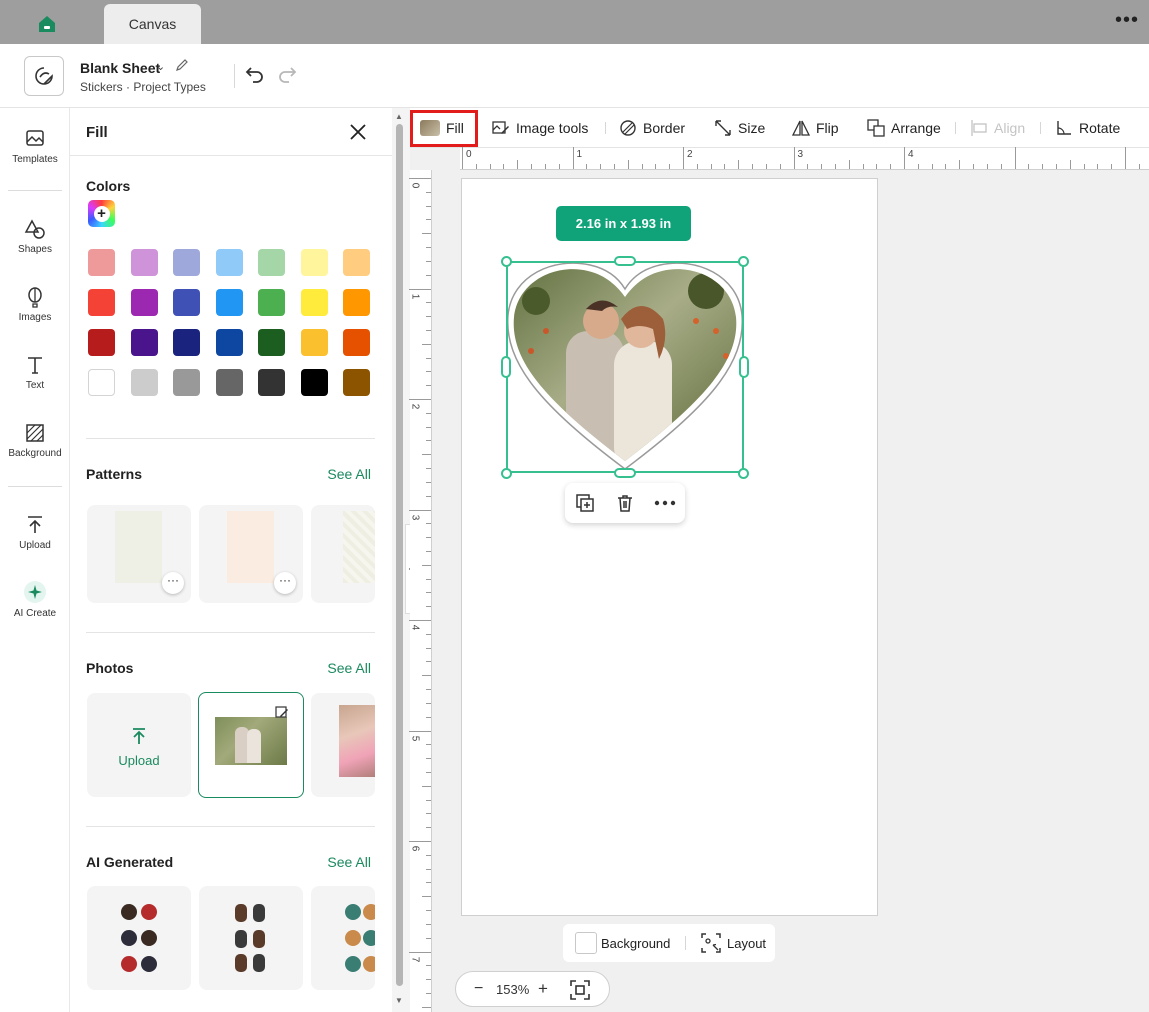  What do you see at coordinates (343, 745) in the screenshot?
I see `photo-card` at bounding box center [343, 745].